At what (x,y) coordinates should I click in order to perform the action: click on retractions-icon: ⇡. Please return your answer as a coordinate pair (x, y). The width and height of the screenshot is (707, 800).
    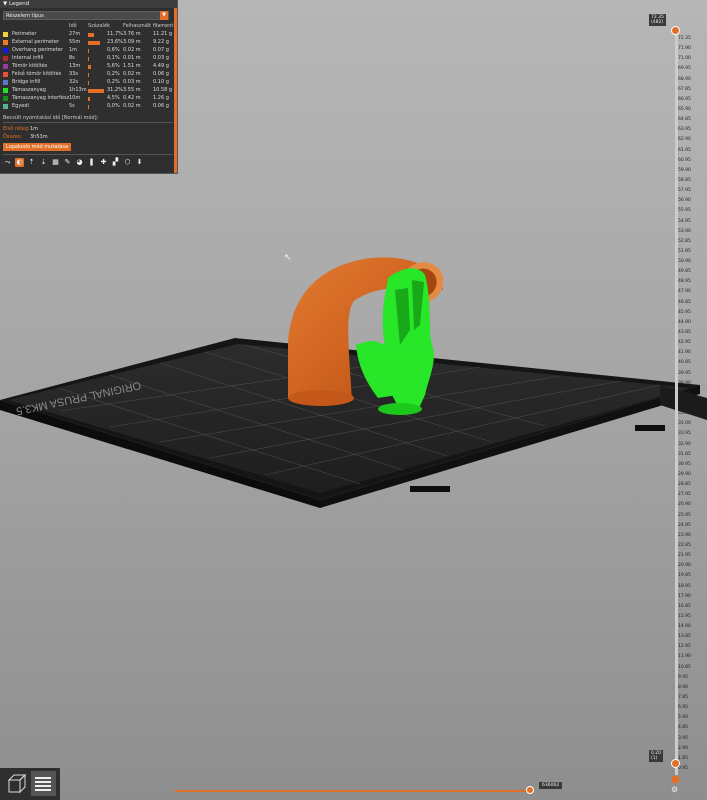
    Looking at the image, I should click on (31, 162).